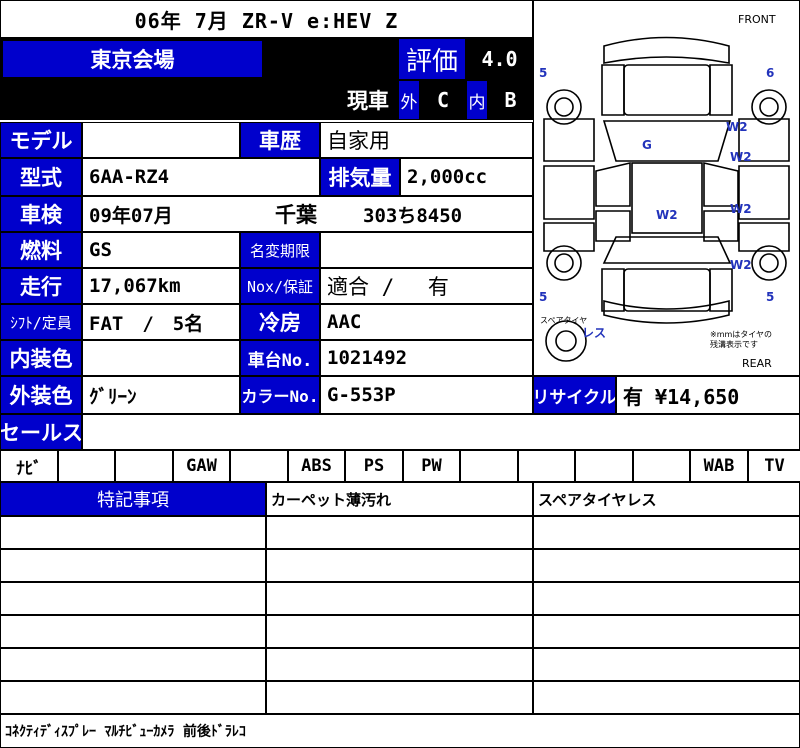  I want to click on color-no-value: G-553P, so click(426, 395).